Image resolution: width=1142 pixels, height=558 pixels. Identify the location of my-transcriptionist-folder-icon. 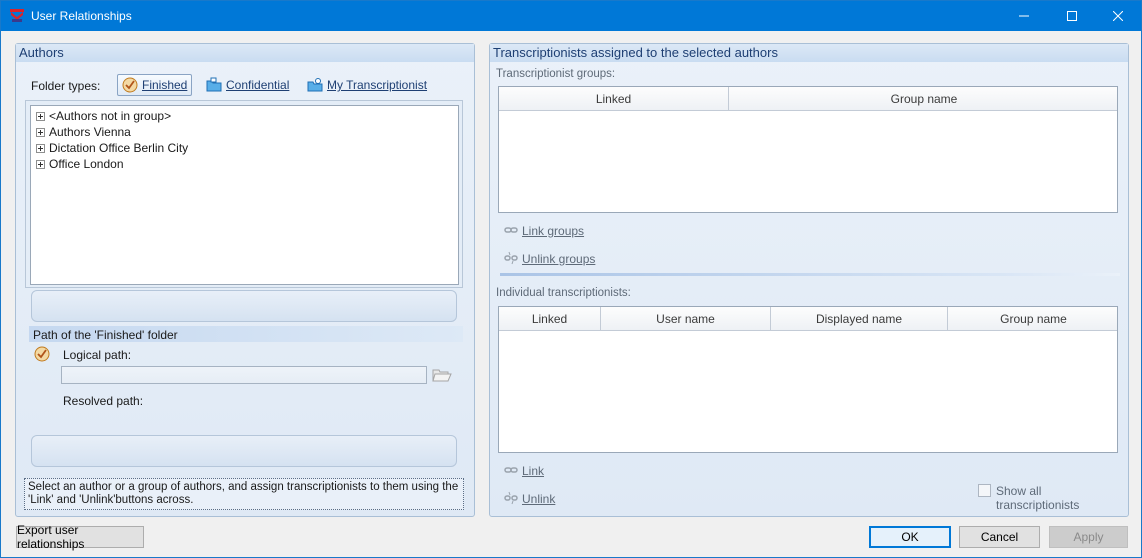
(315, 85).